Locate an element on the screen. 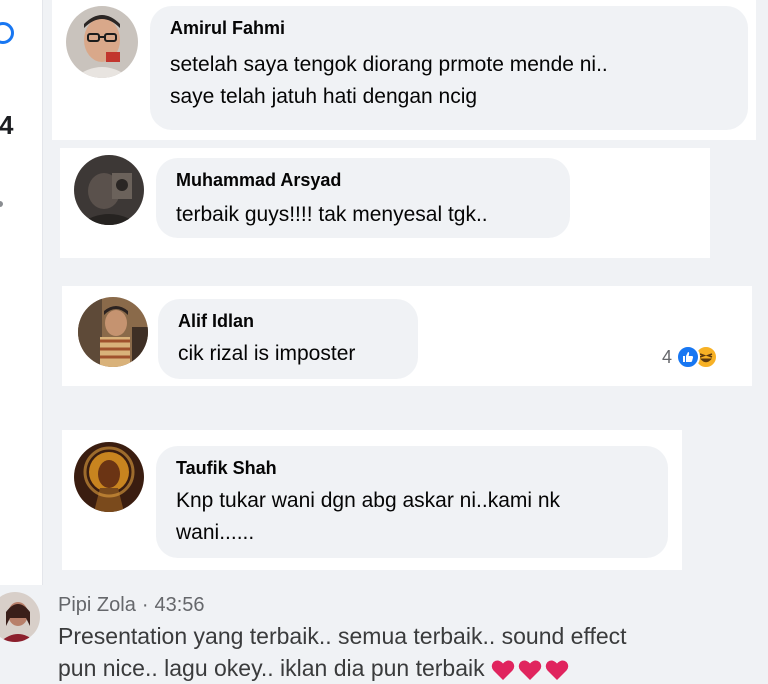 The width and height of the screenshot is (768, 684). comment-author: Muhammad Arsyad is located at coordinates (258, 180).